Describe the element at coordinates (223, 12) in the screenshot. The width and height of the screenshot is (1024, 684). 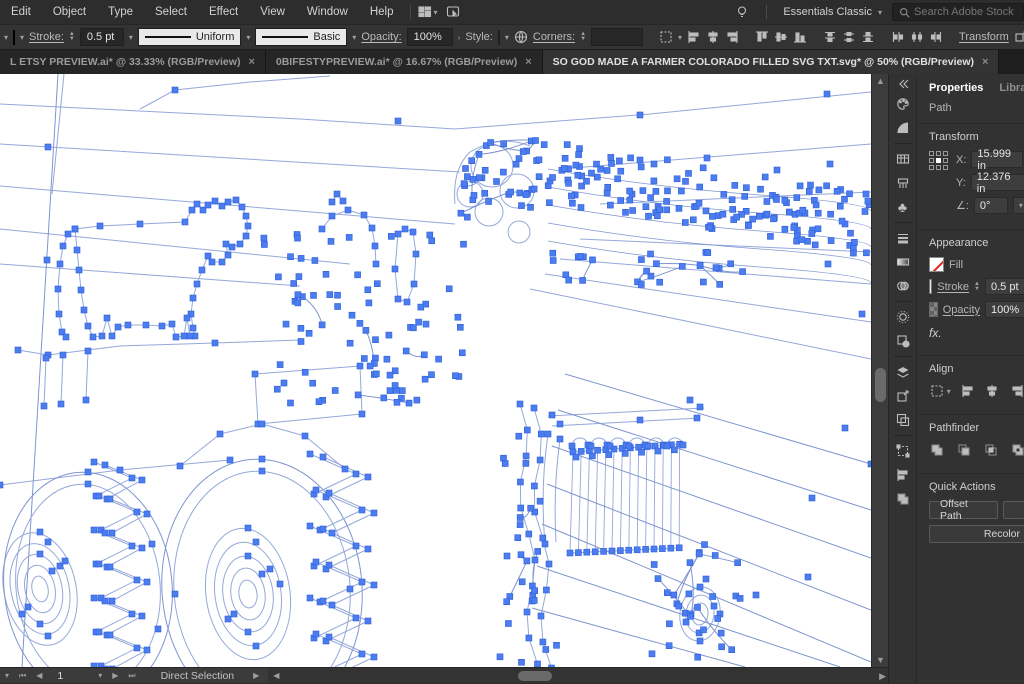
I see `menu-effect: Effect` at that location.